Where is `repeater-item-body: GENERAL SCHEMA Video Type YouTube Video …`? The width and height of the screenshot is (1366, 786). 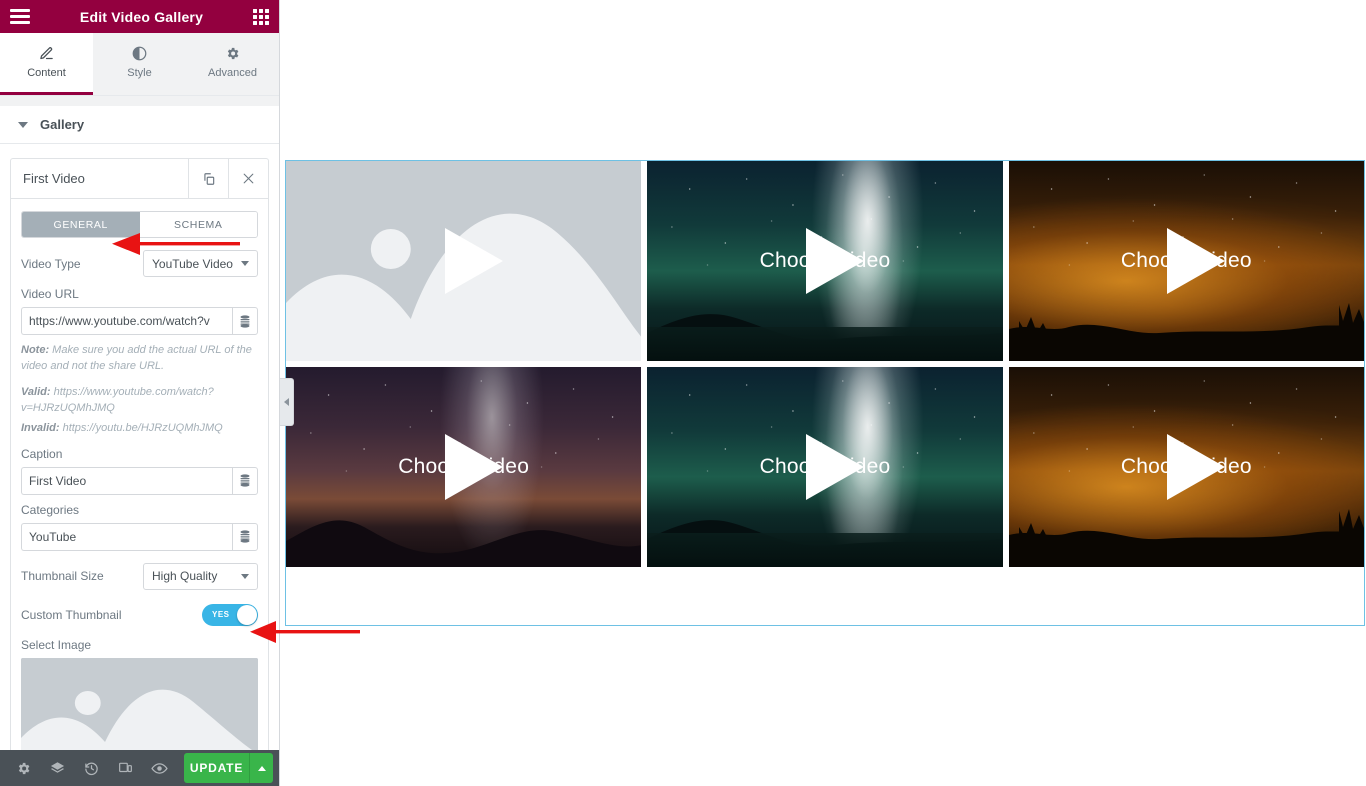 repeater-item-body: GENERAL SCHEMA Video Type YouTube Video … is located at coordinates (139, 474).